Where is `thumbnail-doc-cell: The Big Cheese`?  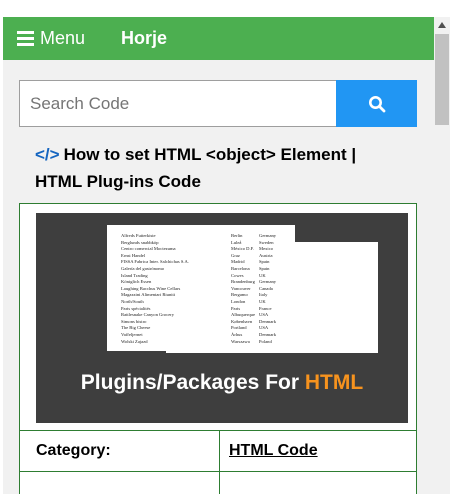
thumbnail-doc-cell: The Big Cheese is located at coordinates (136, 328).